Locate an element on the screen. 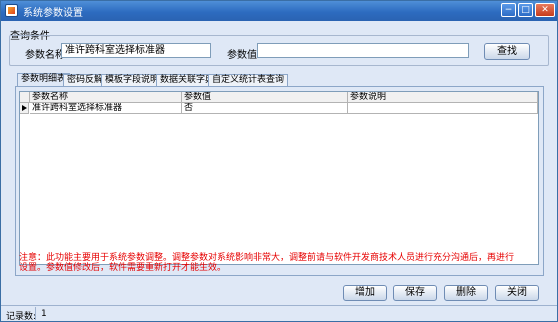  record-count-label: 记录数: is located at coordinates (21, 317).